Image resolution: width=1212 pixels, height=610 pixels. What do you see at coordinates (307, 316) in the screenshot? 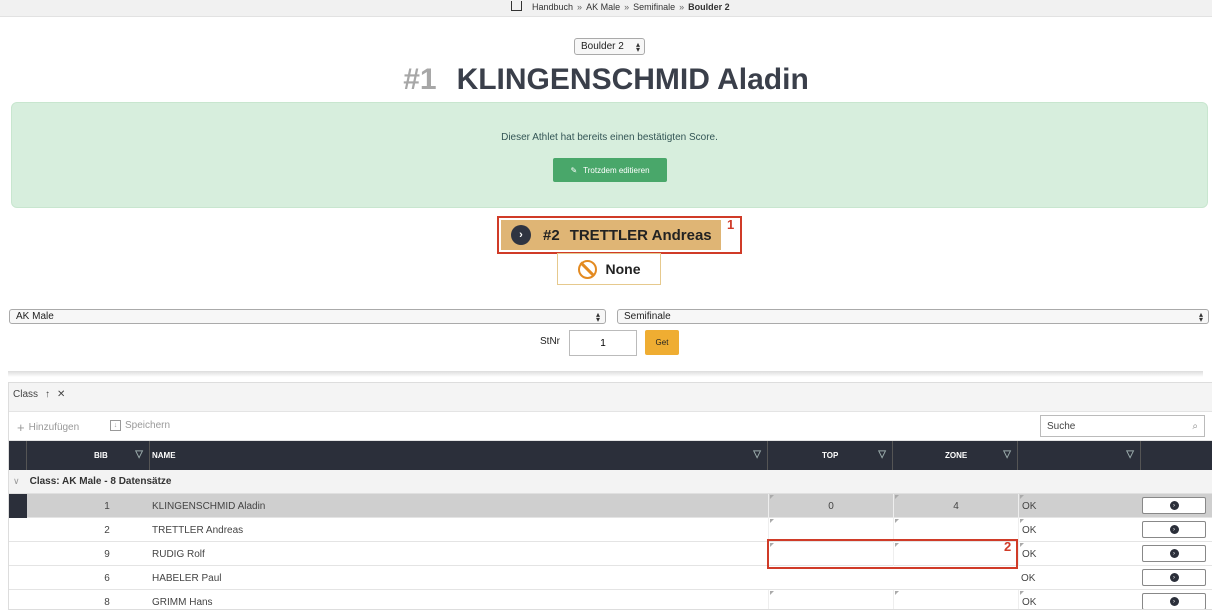
I see `class-select: AK Male ▴ ▾` at bounding box center [307, 316].